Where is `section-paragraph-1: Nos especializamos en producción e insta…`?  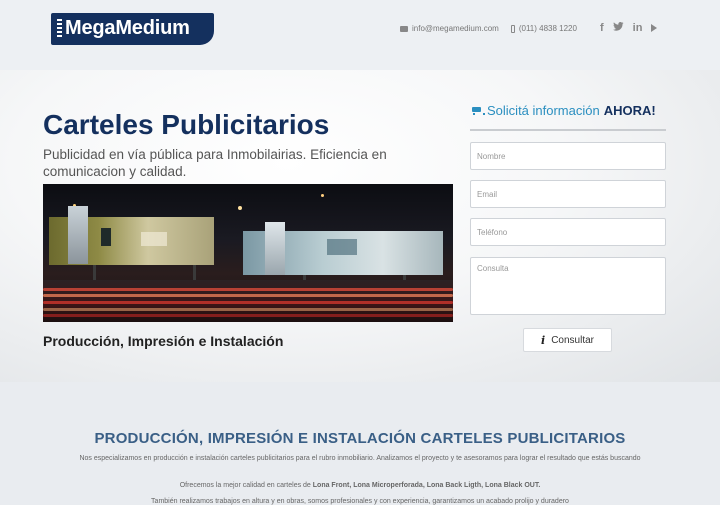 section-paragraph-1: Nos especializamos en producción e insta… is located at coordinates (360, 458).